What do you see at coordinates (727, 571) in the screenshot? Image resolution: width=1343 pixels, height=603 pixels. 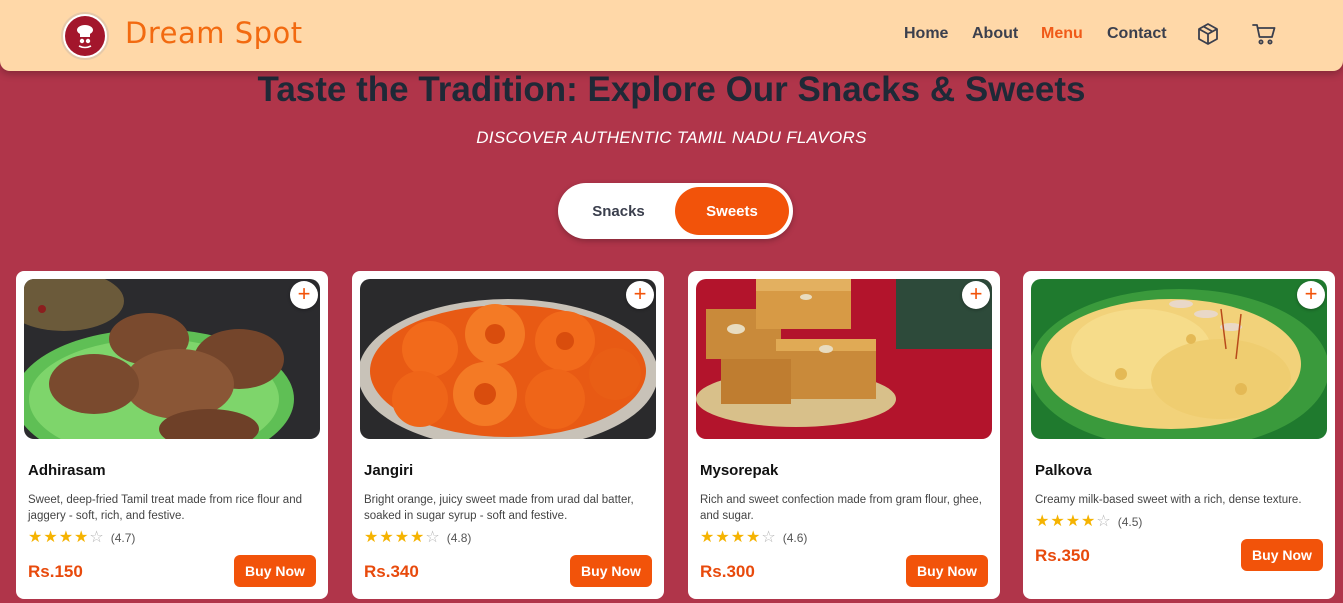 I see `product-price: Rs.300` at bounding box center [727, 571].